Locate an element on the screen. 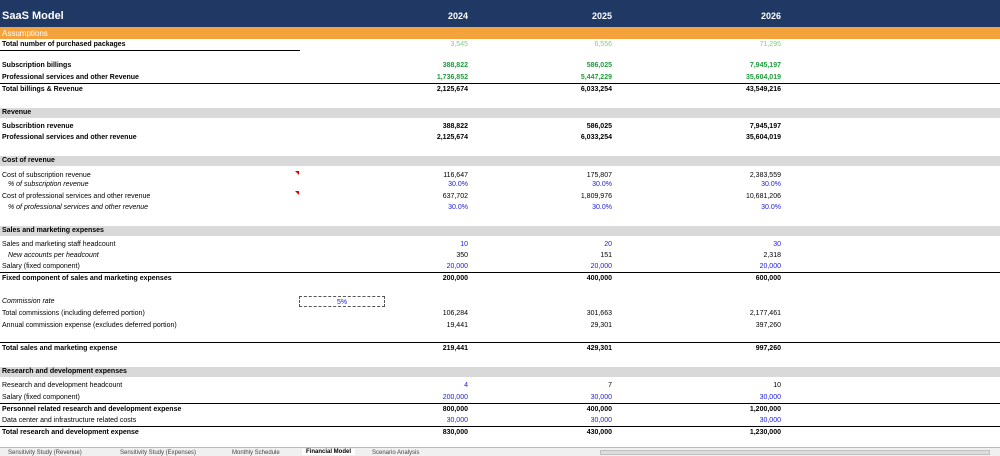  row-commission-rate: Commission rate is located at coordinates (28, 301).